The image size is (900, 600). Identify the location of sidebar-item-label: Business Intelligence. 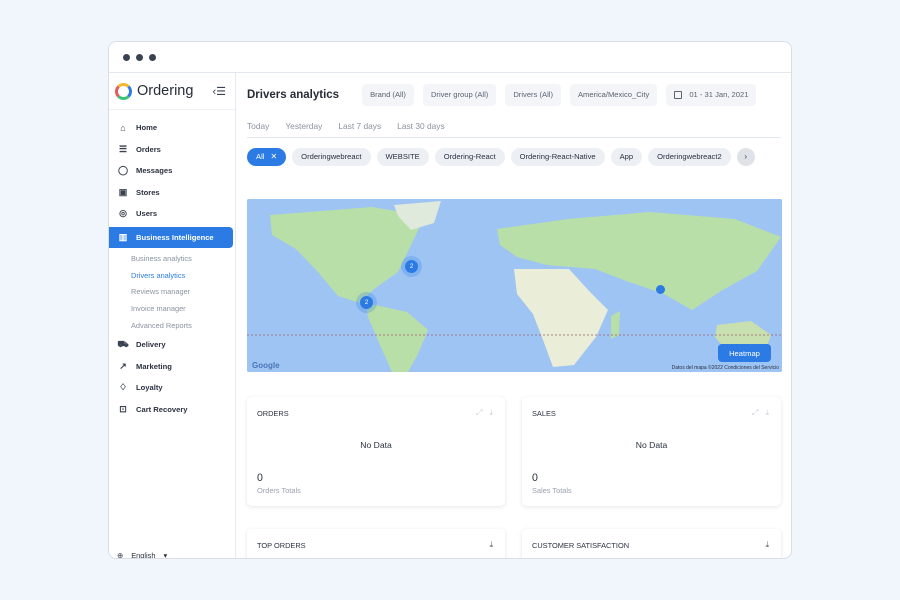
(175, 237).